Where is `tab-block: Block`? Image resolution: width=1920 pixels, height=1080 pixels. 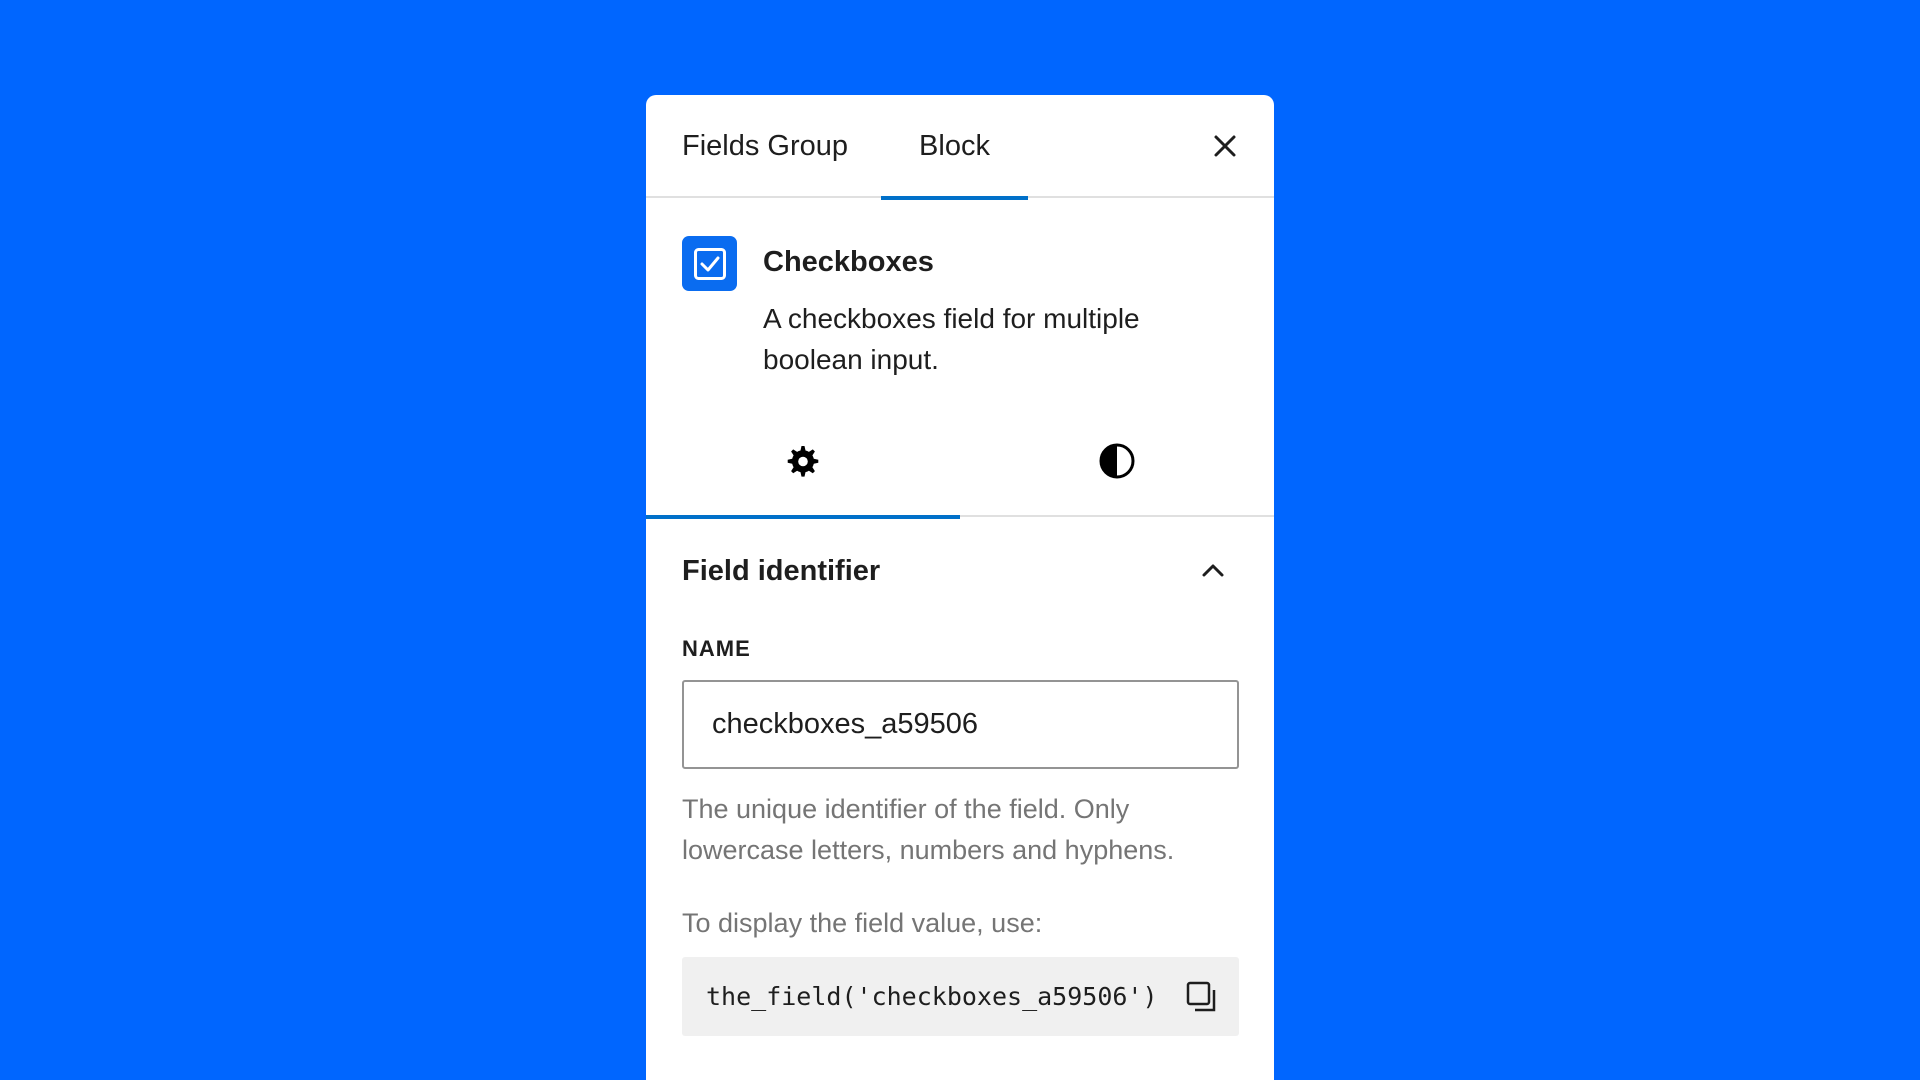
tab-block: Block is located at coordinates (954, 147).